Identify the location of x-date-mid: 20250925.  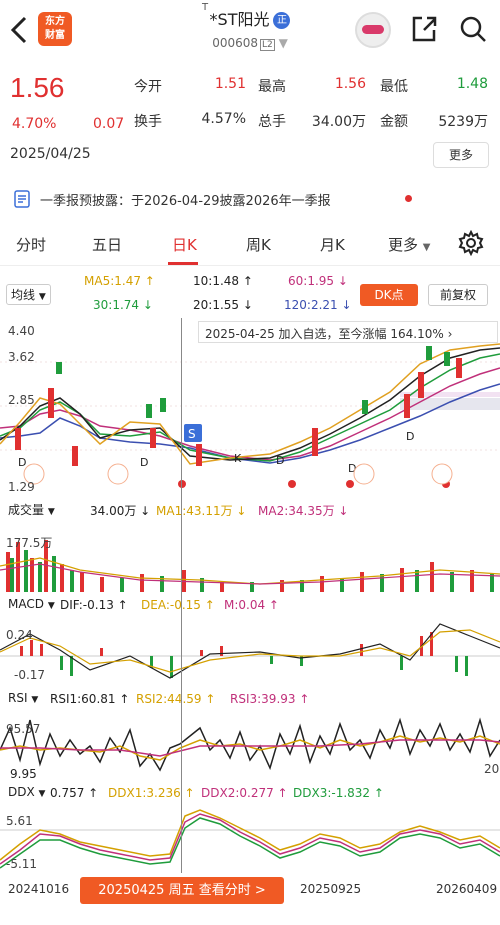
(331, 889).